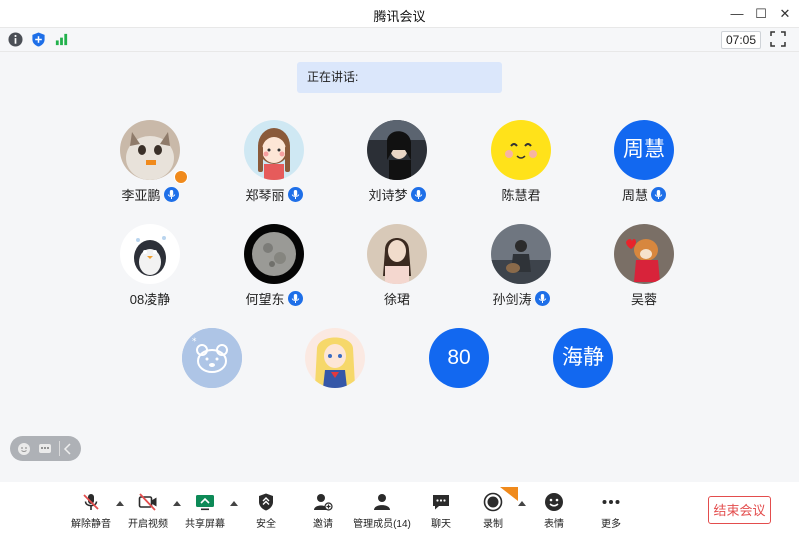  I want to click on participant-name-row: 郑琴丽, so click(274, 194).